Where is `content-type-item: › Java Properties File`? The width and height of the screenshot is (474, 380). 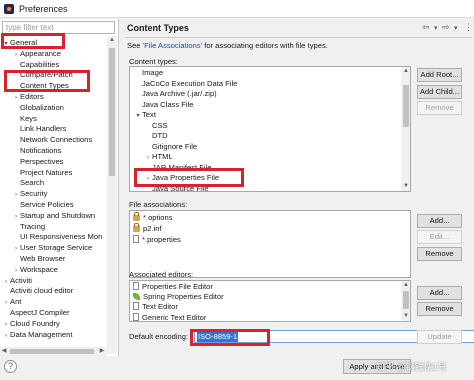 content-type-item: › Java Properties File is located at coordinates (181, 178).